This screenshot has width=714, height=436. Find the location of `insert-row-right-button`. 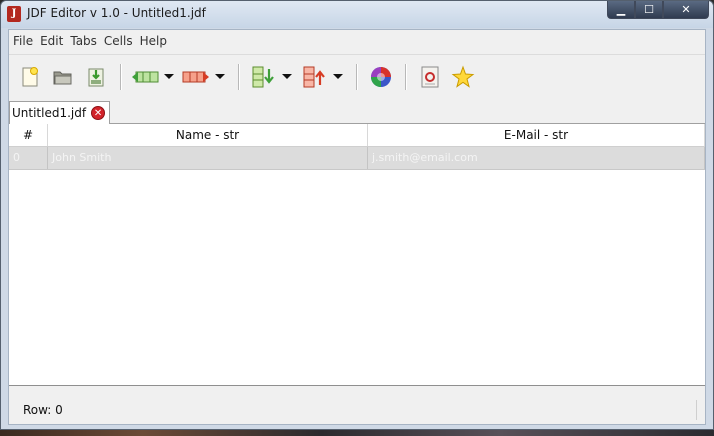

insert-row-right-button is located at coordinates (196, 77).